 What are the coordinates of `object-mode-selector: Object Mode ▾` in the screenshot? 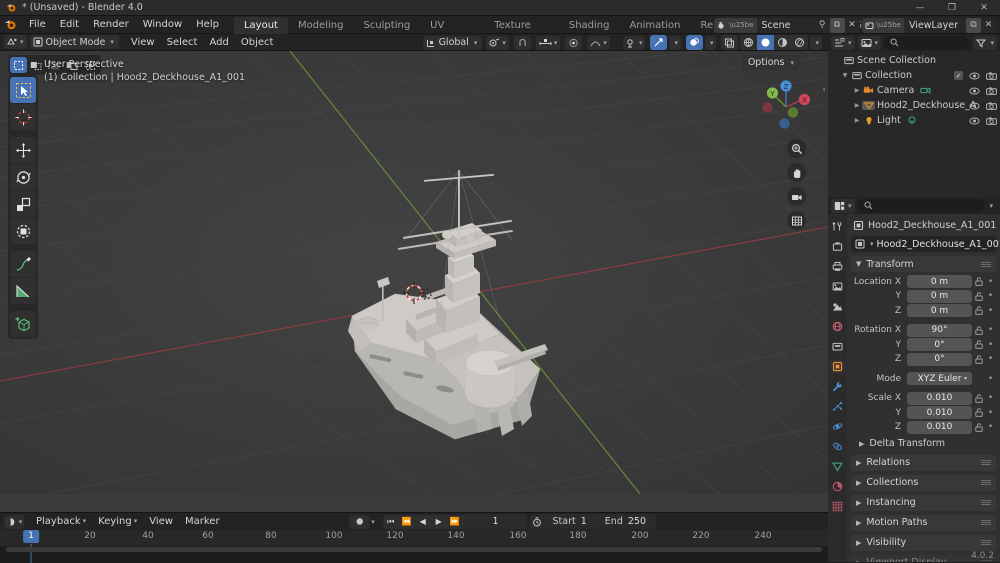 It's located at (74, 42).